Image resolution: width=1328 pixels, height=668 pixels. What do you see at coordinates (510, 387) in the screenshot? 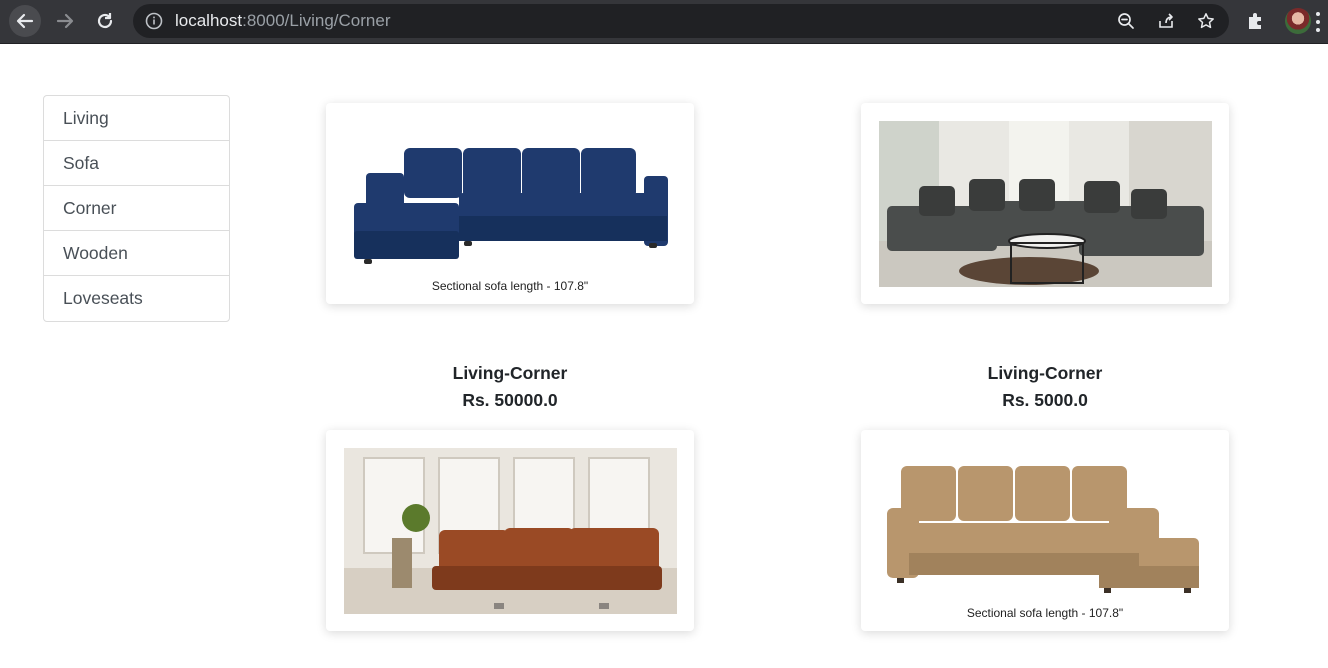
I see `product-caption: Living-Corner Rs. 50000.0` at bounding box center [510, 387].